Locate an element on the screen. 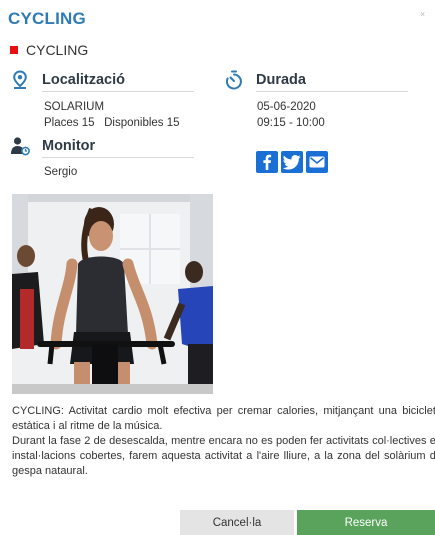 Image resolution: width=435 pixels, height=535 pixels. duration-heading: Durada is located at coordinates (265, 80).